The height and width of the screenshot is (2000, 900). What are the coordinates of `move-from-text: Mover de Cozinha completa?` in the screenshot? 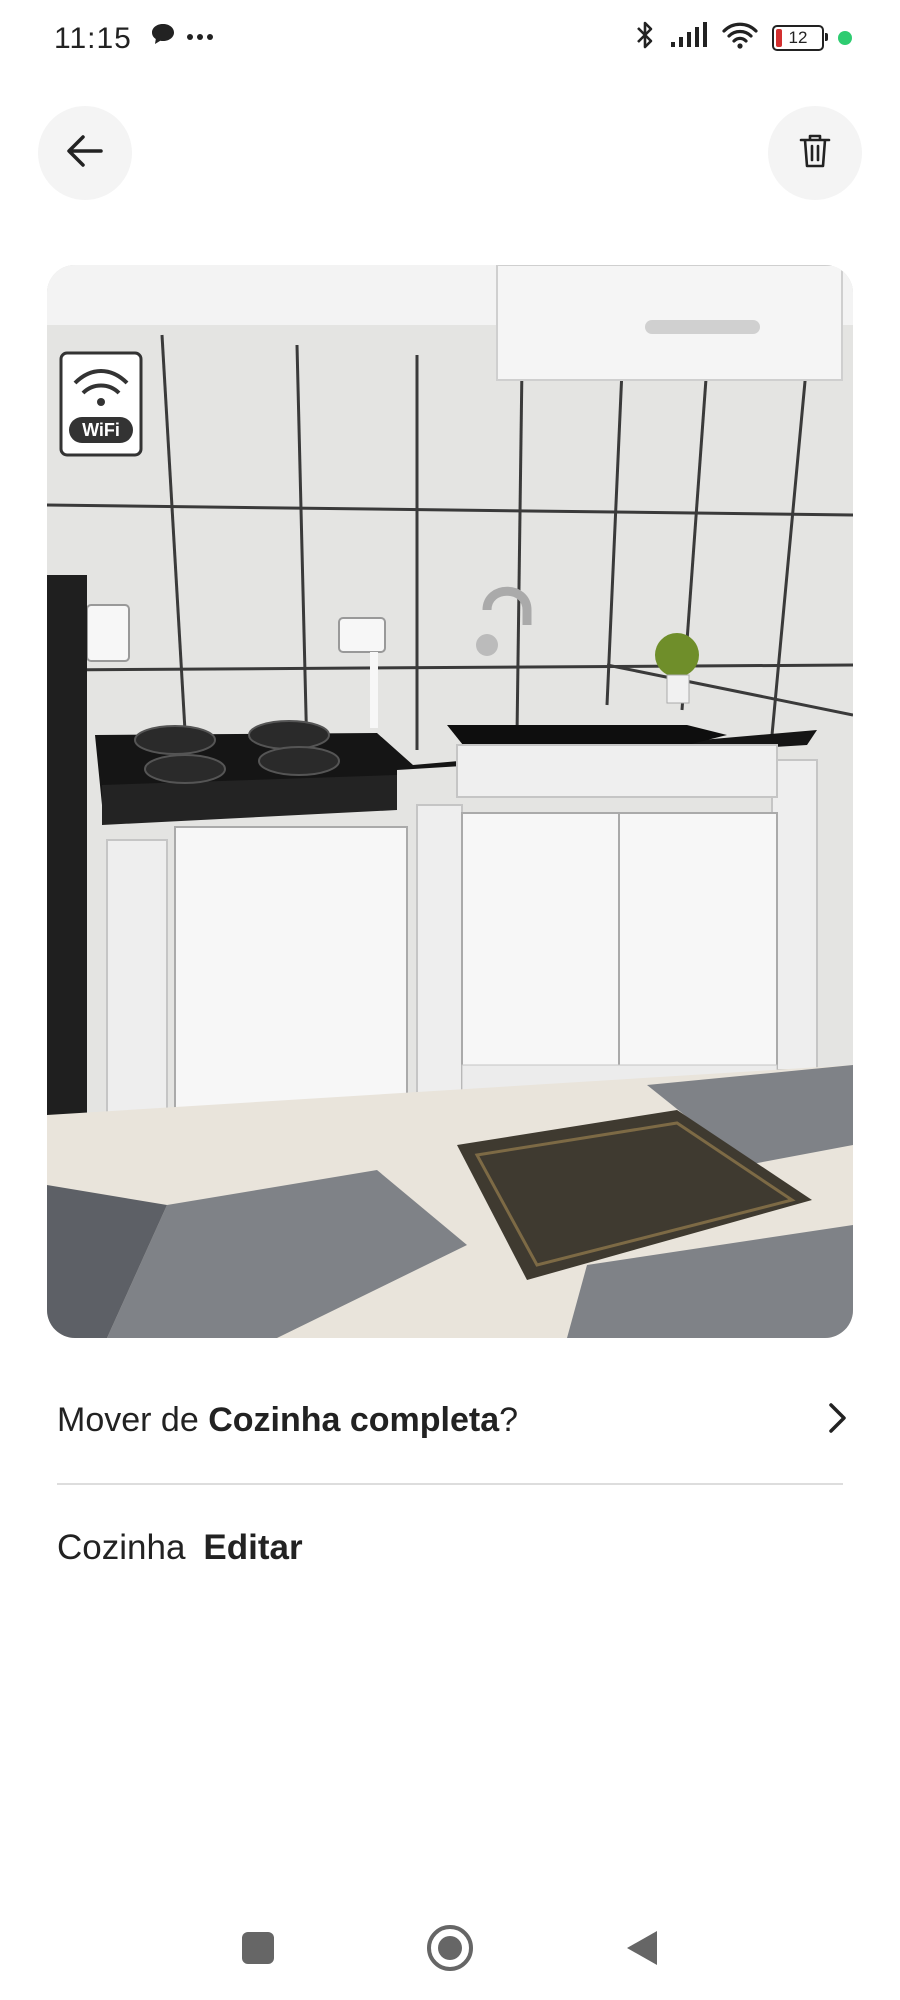 It's located at (287, 1420).